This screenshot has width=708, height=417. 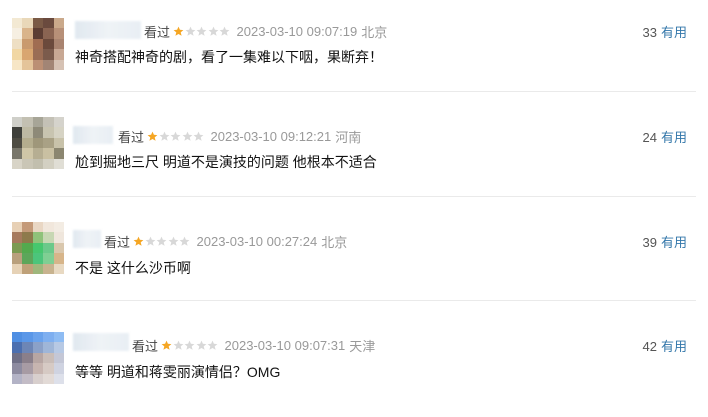 I want to click on vote-area: 33 有用, so click(x=665, y=31).